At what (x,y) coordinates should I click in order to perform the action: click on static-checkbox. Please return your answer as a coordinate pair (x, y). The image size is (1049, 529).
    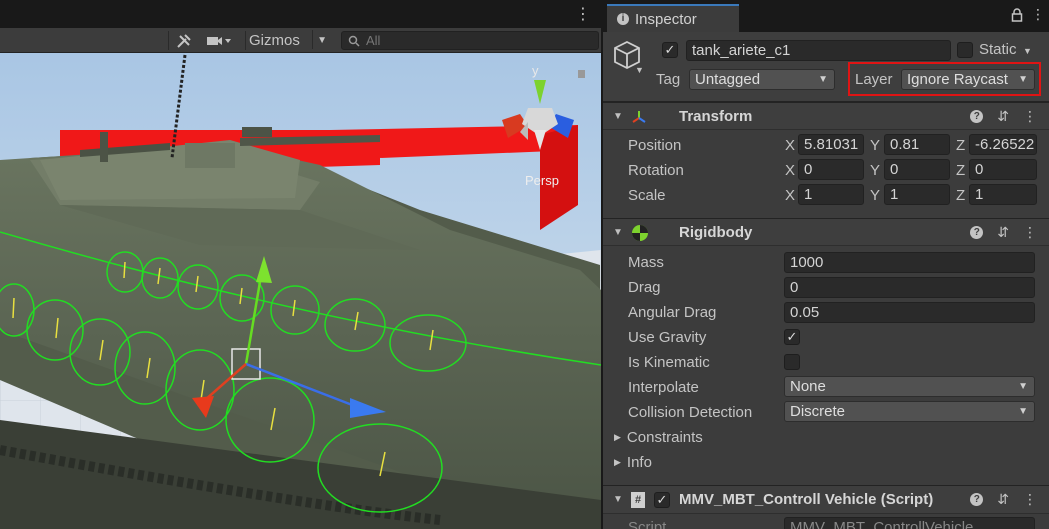
    Looking at the image, I should click on (965, 50).